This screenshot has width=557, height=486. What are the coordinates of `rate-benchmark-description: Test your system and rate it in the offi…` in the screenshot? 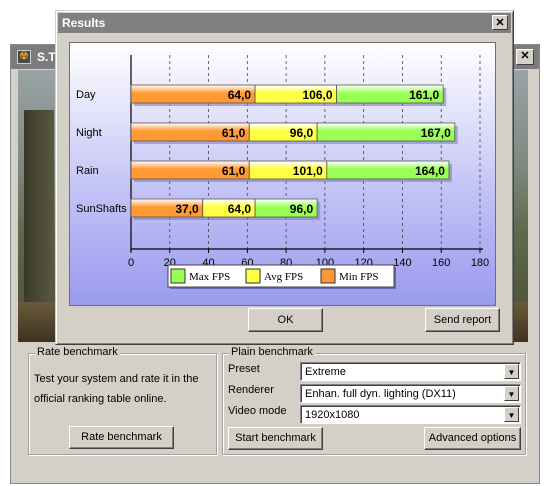 It's located at (116, 389).